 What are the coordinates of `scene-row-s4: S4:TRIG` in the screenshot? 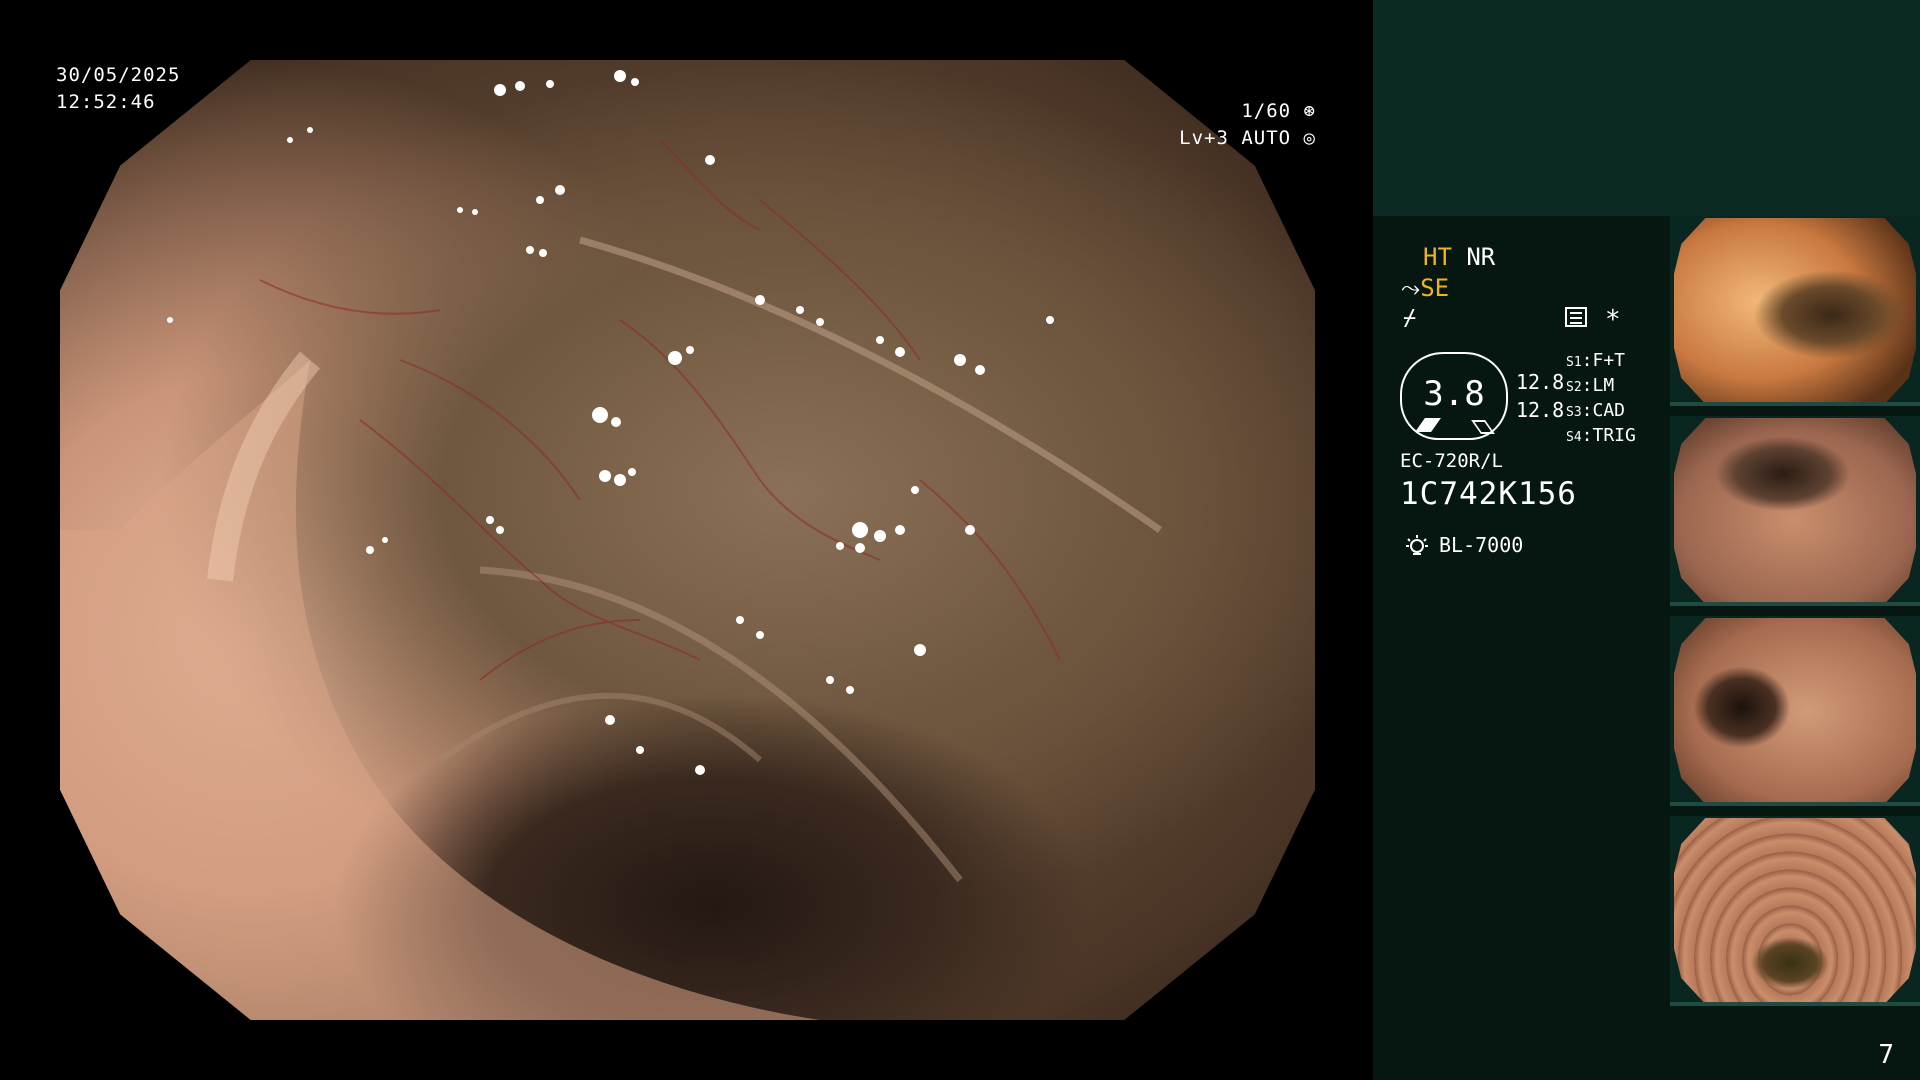 It's located at (1601, 435).